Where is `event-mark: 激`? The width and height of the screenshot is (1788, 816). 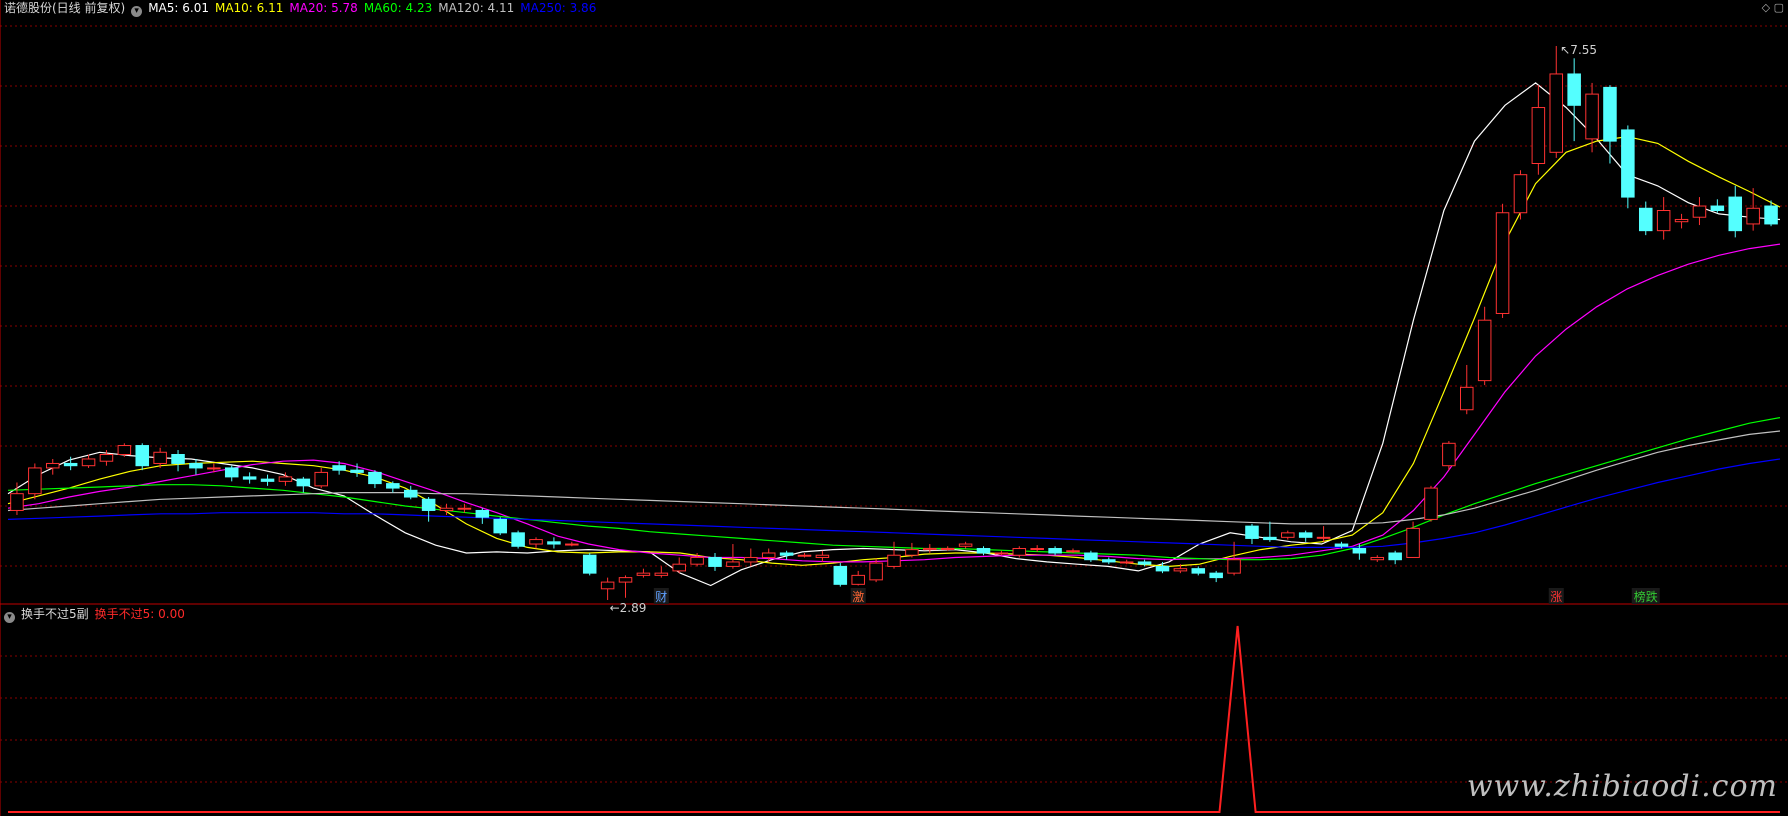 event-mark: 激 is located at coordinates (858, 597).